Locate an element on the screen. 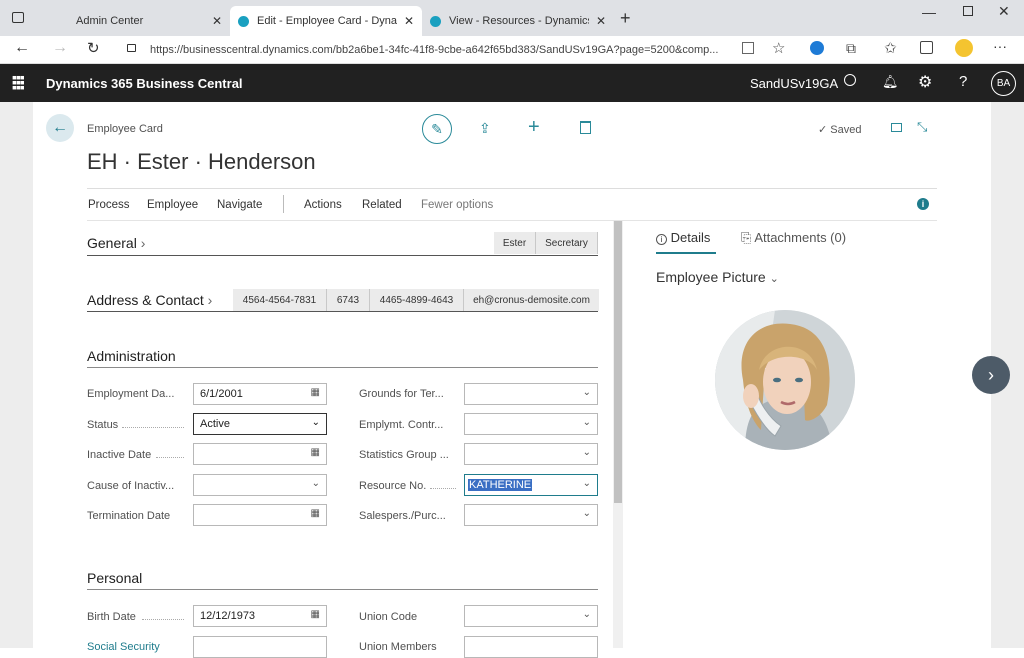  termination-date-label: Termination Date is located at coordinates (129, 516).